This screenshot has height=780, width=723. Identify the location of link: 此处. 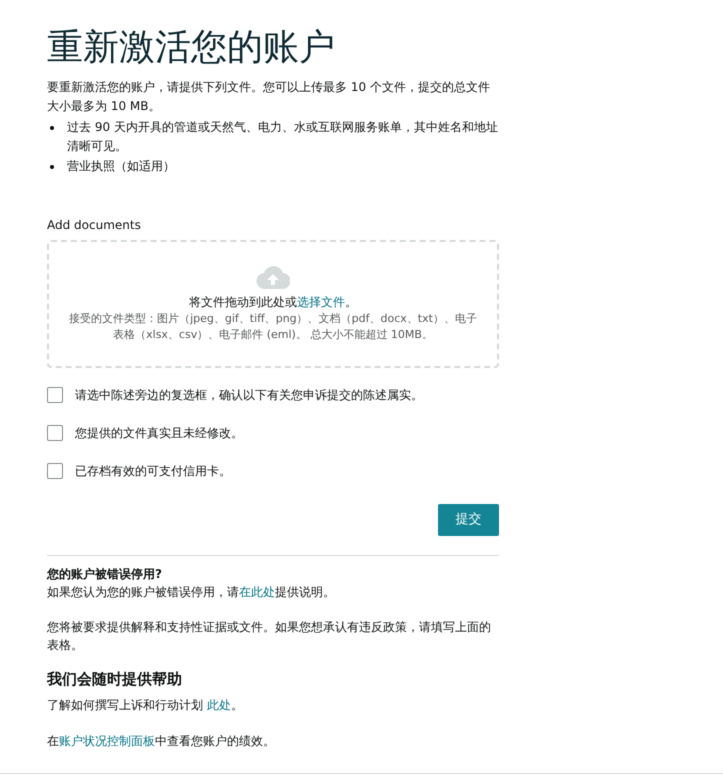
(218, 705).